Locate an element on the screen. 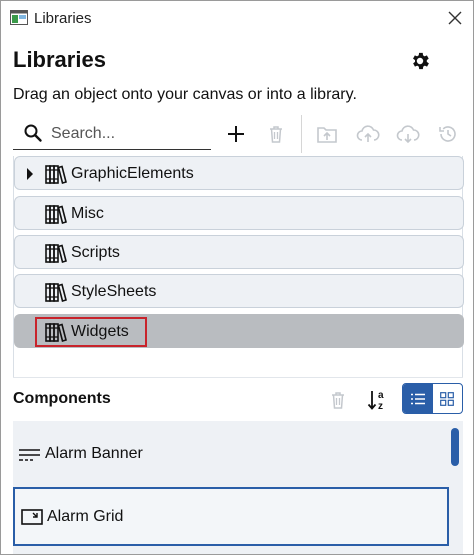 The height and width of the screenshot is (555, 474). components-title: Components is located at coordinates (62, 398).